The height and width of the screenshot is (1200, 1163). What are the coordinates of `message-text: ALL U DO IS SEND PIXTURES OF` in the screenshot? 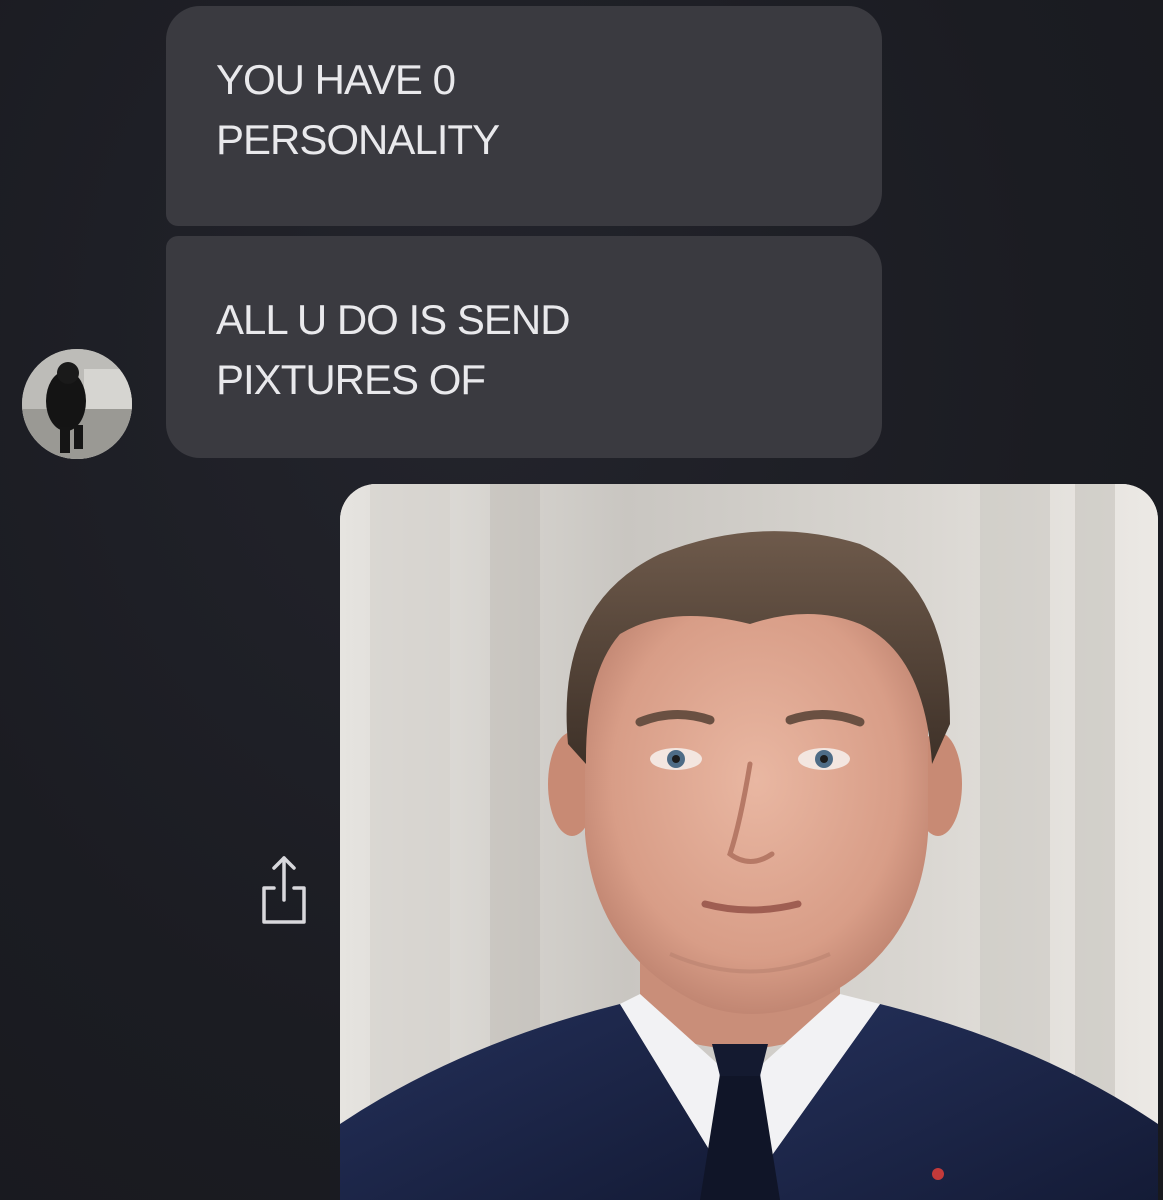 It's located at (393, 349).